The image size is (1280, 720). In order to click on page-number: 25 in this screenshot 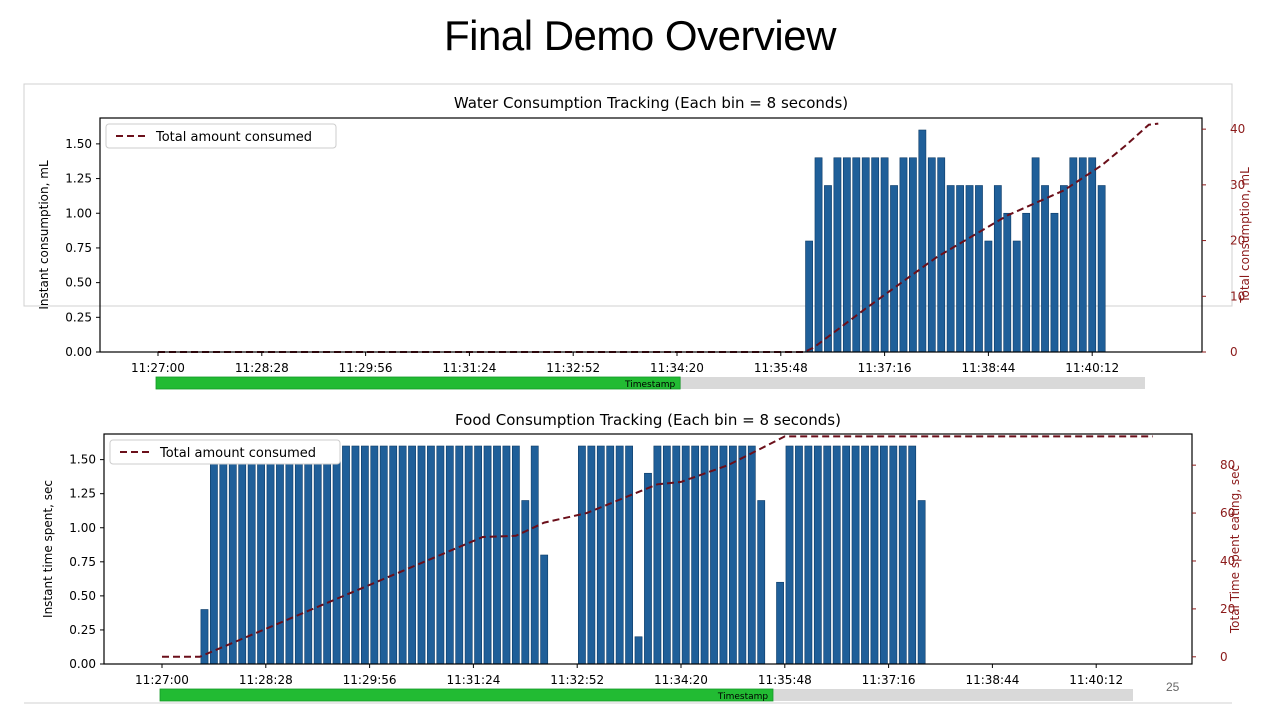, I will do `click(1173, 687)`.